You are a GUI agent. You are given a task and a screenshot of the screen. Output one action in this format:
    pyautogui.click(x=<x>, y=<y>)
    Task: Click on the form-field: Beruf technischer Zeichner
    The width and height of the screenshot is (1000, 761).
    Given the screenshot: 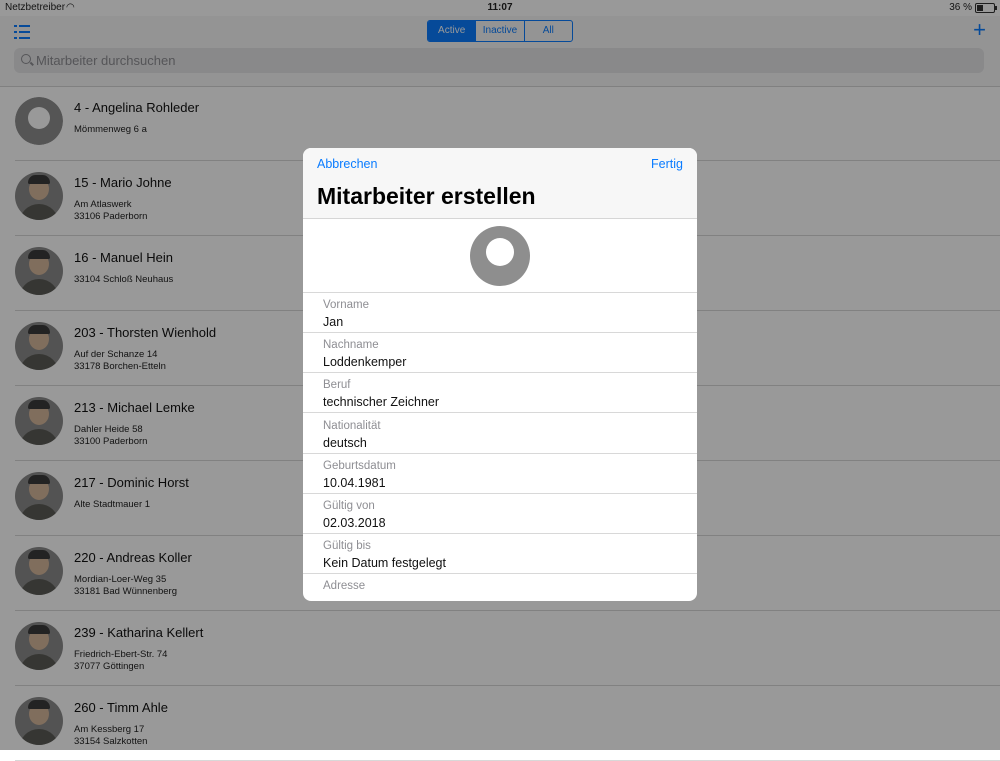 What is the action you would take?
    pyautogui.click(x=500, y=393)
    